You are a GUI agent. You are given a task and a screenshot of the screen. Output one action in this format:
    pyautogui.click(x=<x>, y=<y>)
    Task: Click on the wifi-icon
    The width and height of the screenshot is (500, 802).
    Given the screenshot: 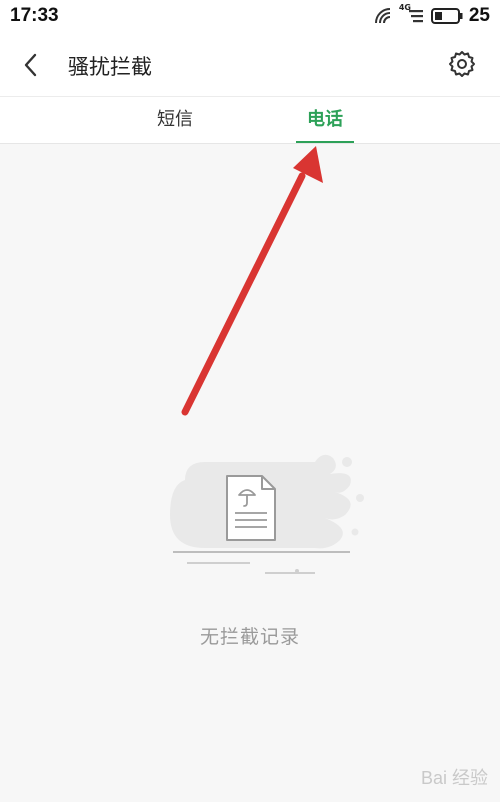 What is the action you would take?
    pyautogui.click(x=382, y=16)
    